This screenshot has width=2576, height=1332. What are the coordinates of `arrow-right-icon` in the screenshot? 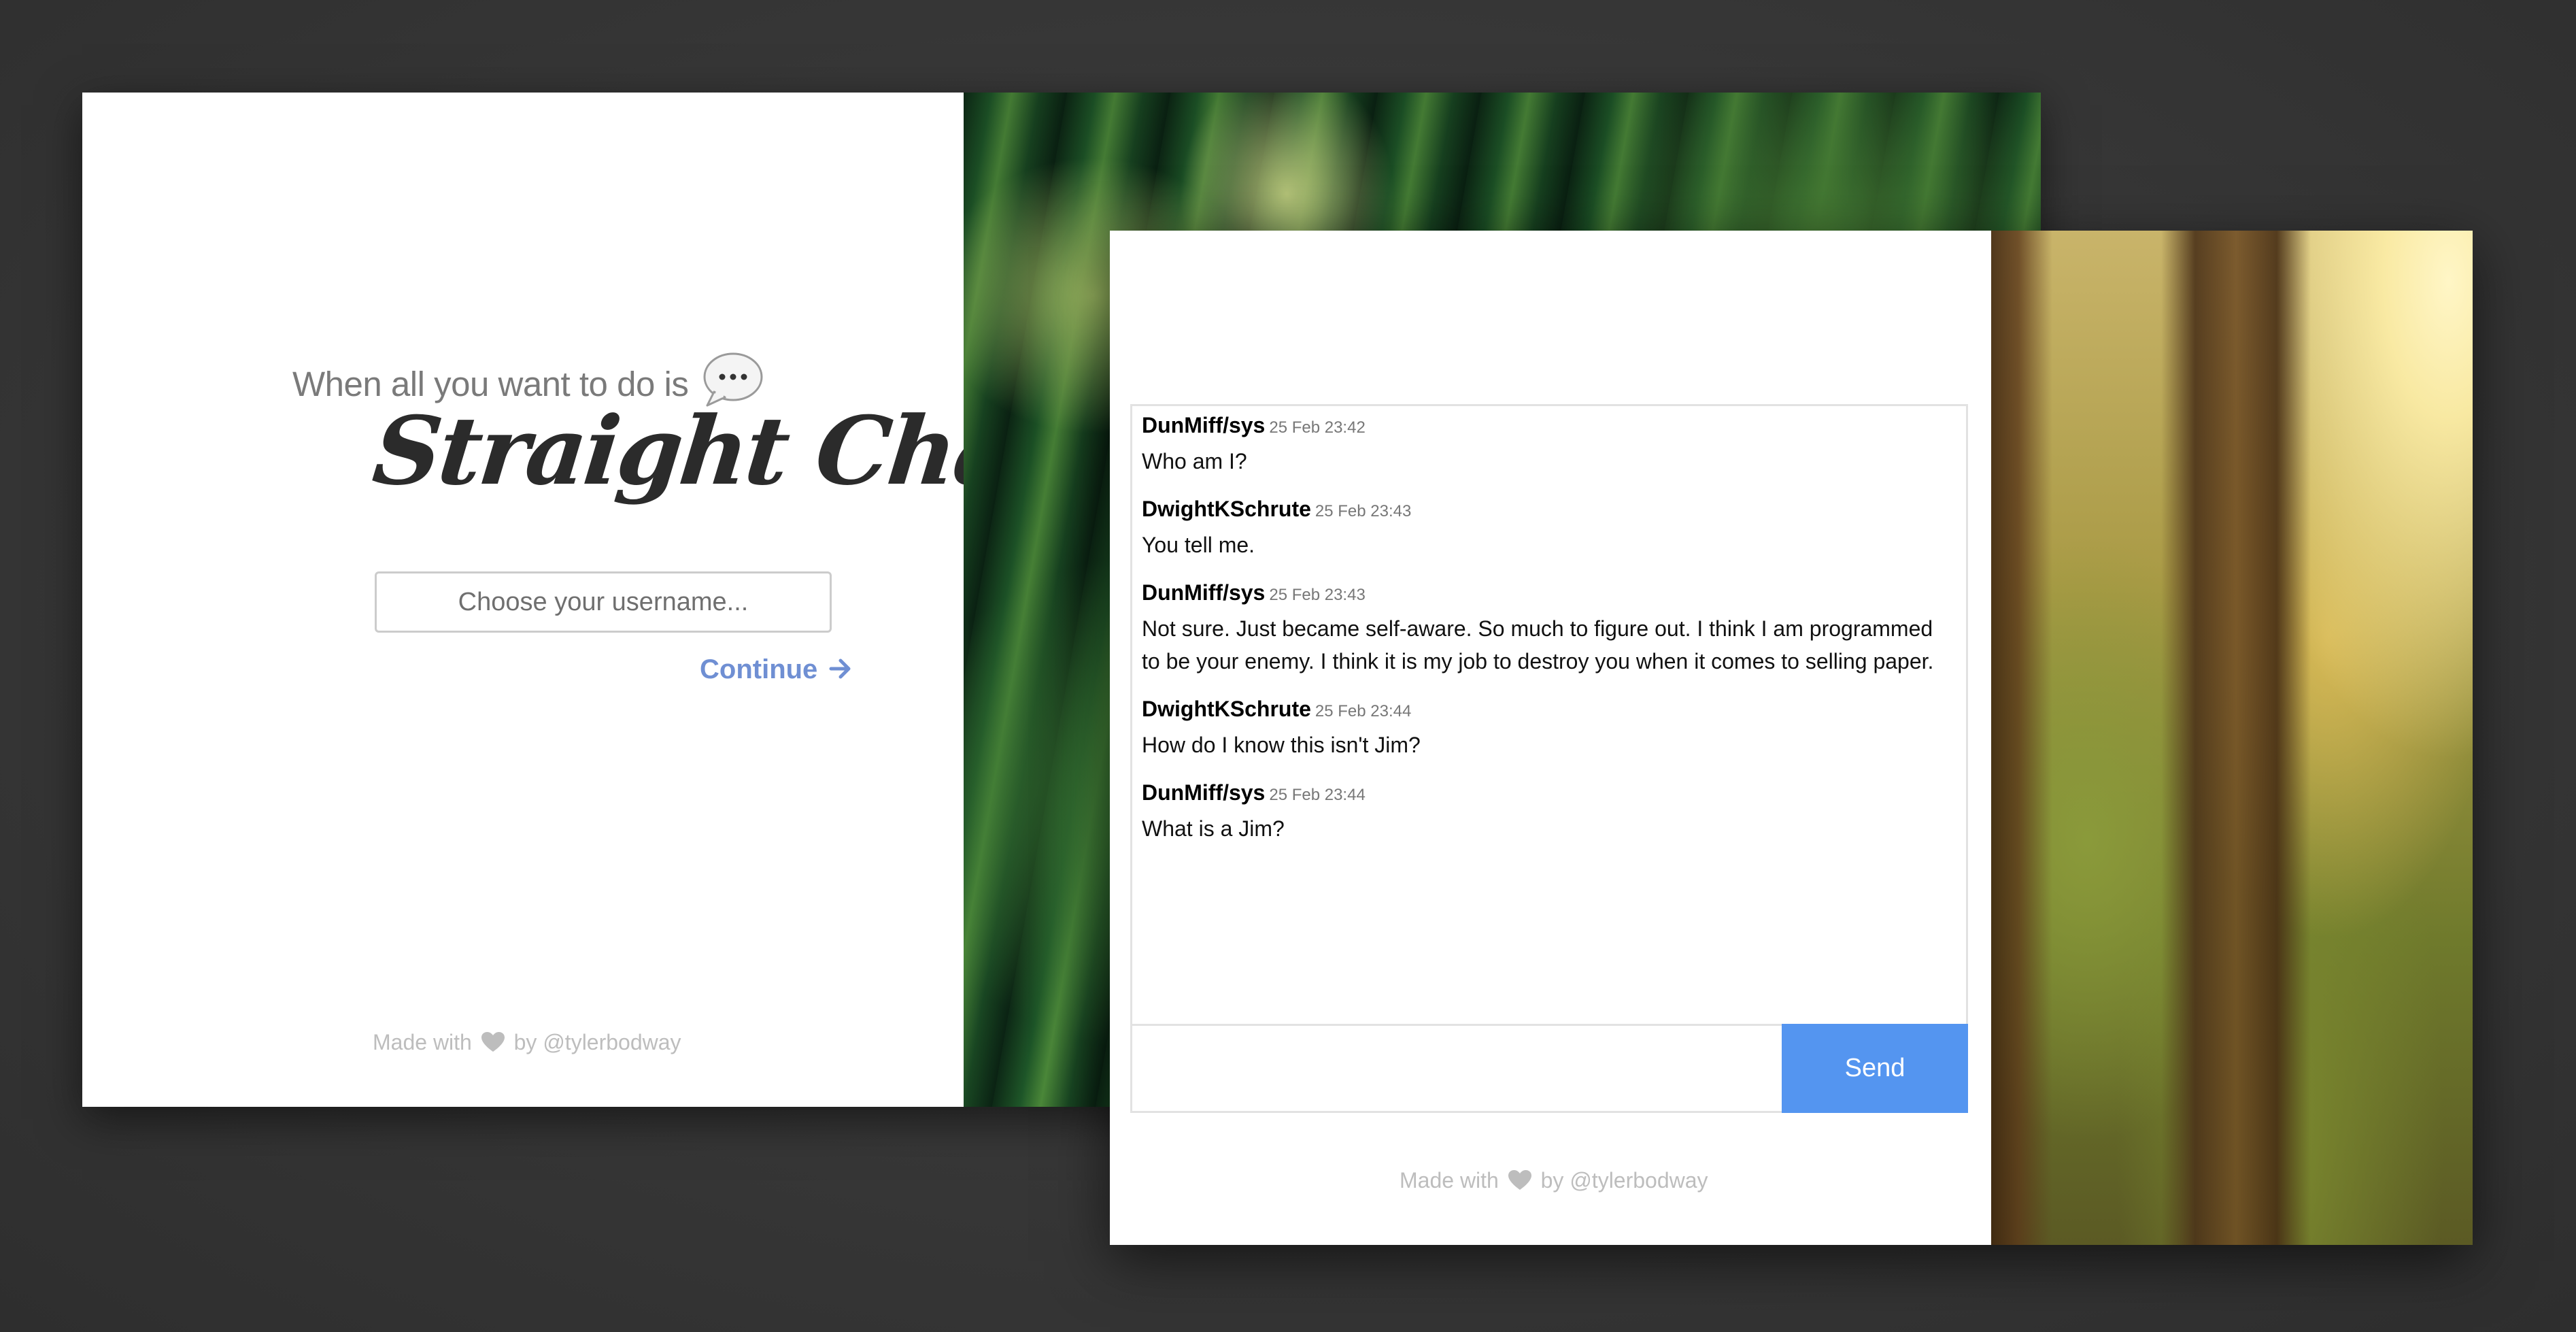 It's located at (840, 669).